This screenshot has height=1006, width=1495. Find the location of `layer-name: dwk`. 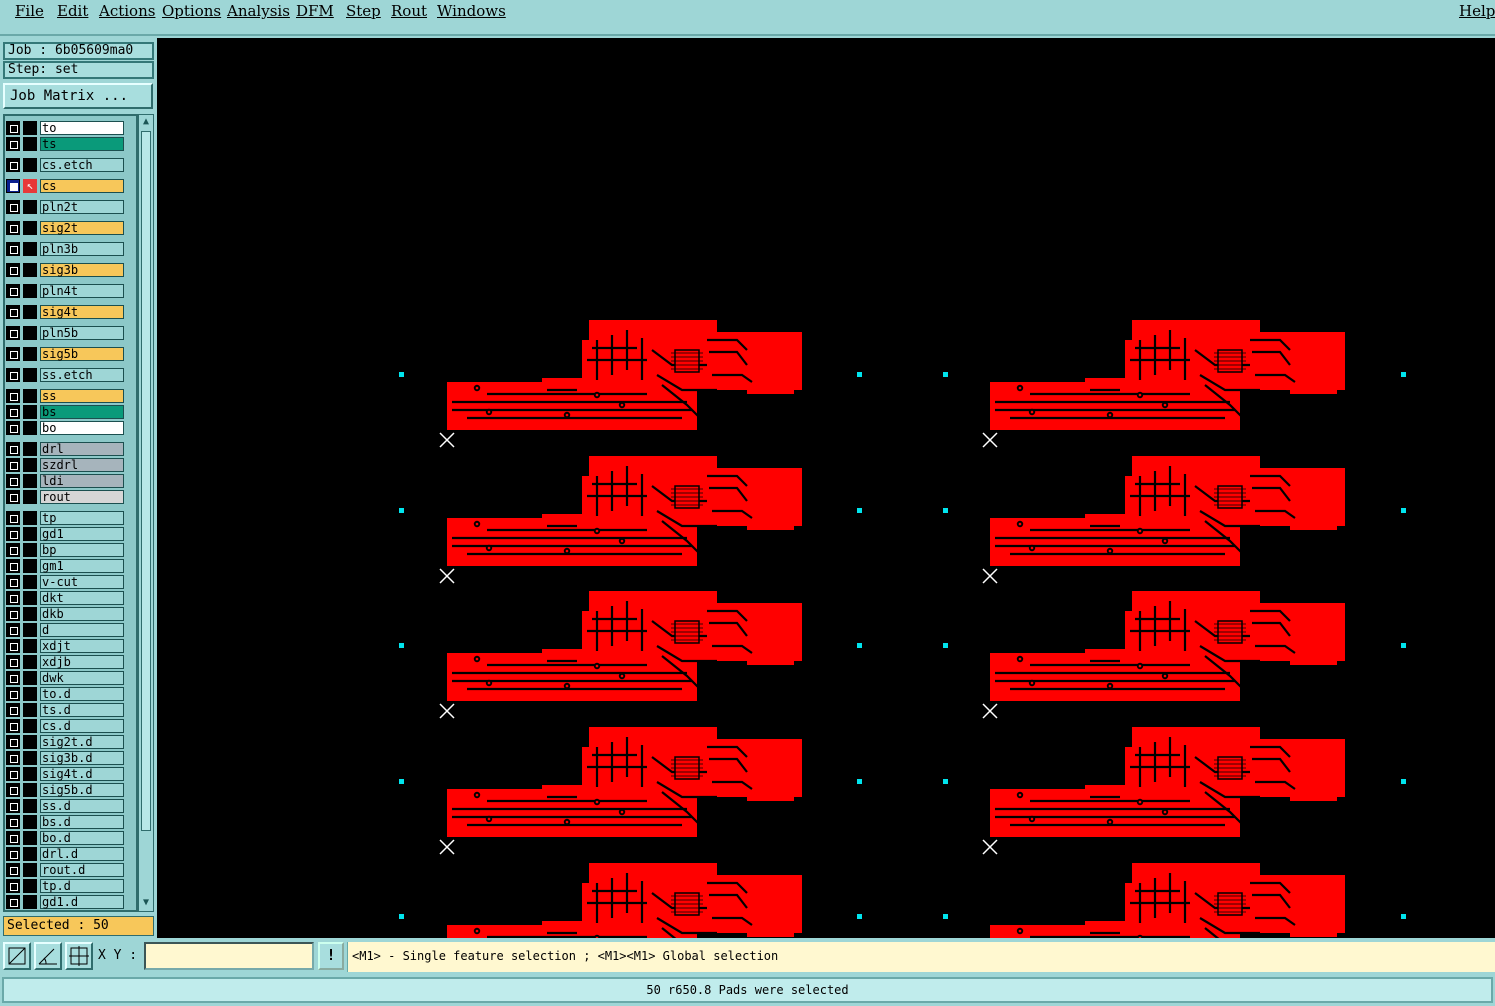

layer-name: dwk is located at coordinates (82, 678).